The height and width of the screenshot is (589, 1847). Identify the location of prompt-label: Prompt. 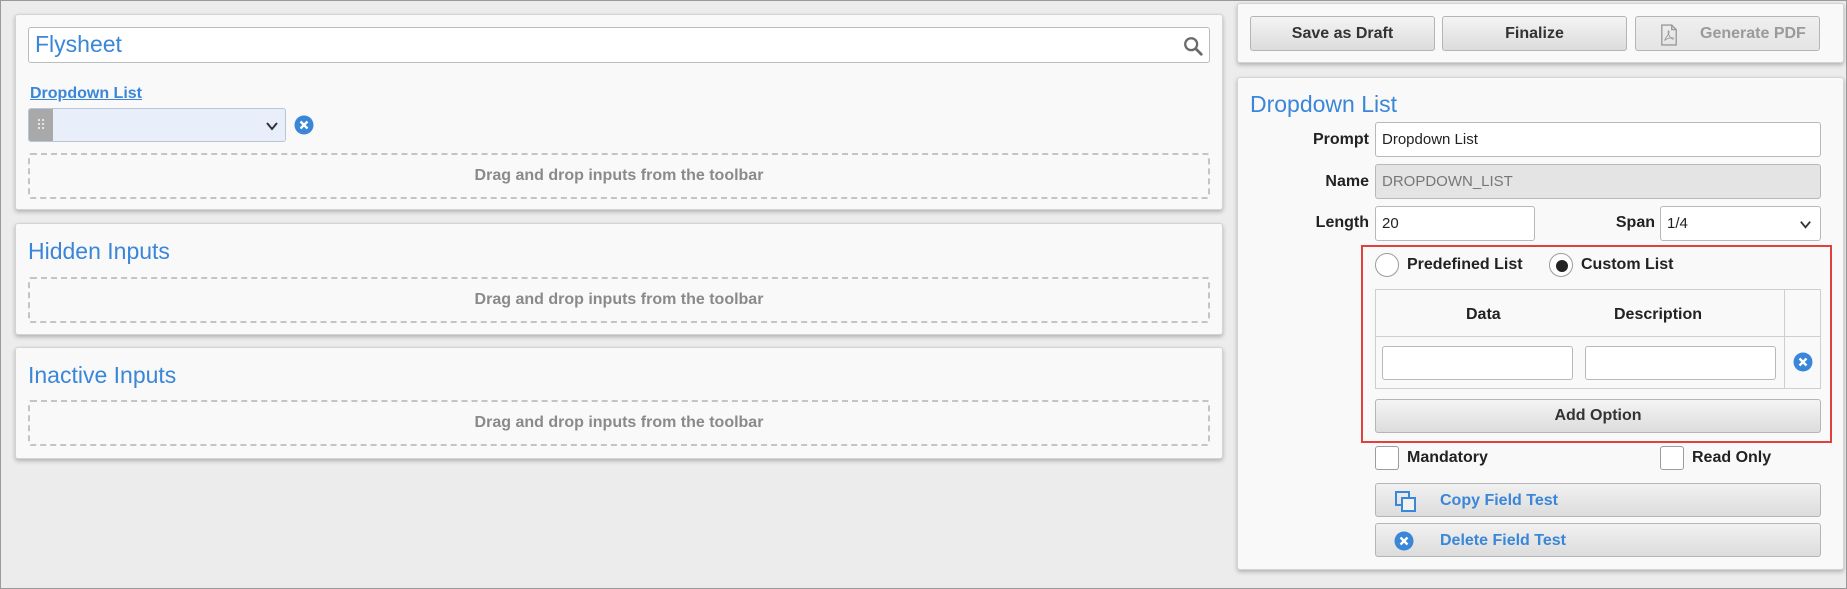
(1341, 139).